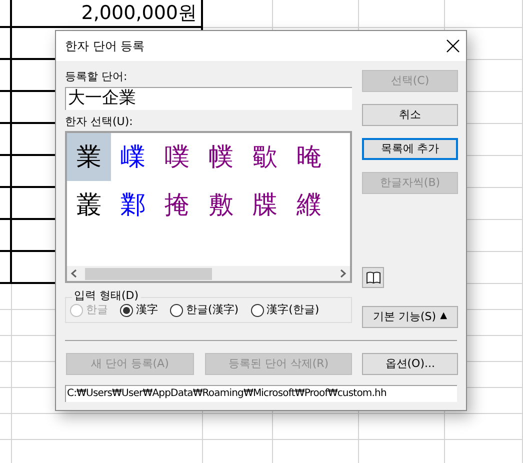 Image resolution: width=523 pixels, height=463 pixels. What do you see at coordinates (105, 46) in the screenshot?
I see `window-title: 한자 단어 등록` at bounding box center [105, 46].